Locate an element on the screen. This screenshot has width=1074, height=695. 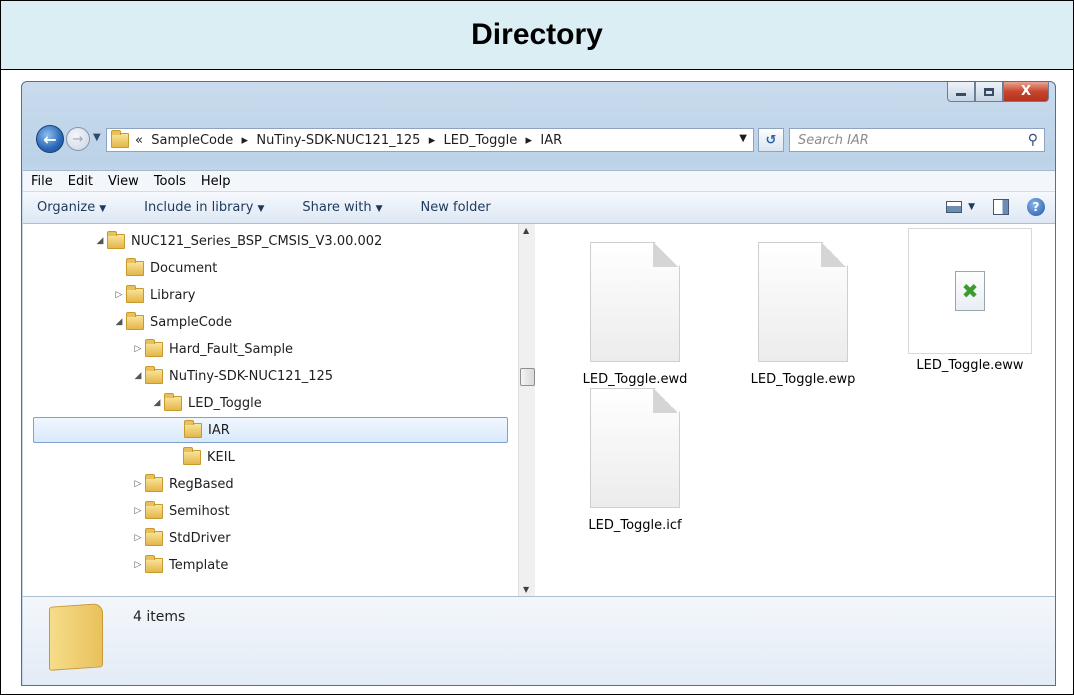
tree-item-label: SampleCode is located at coordinates (191, 322).